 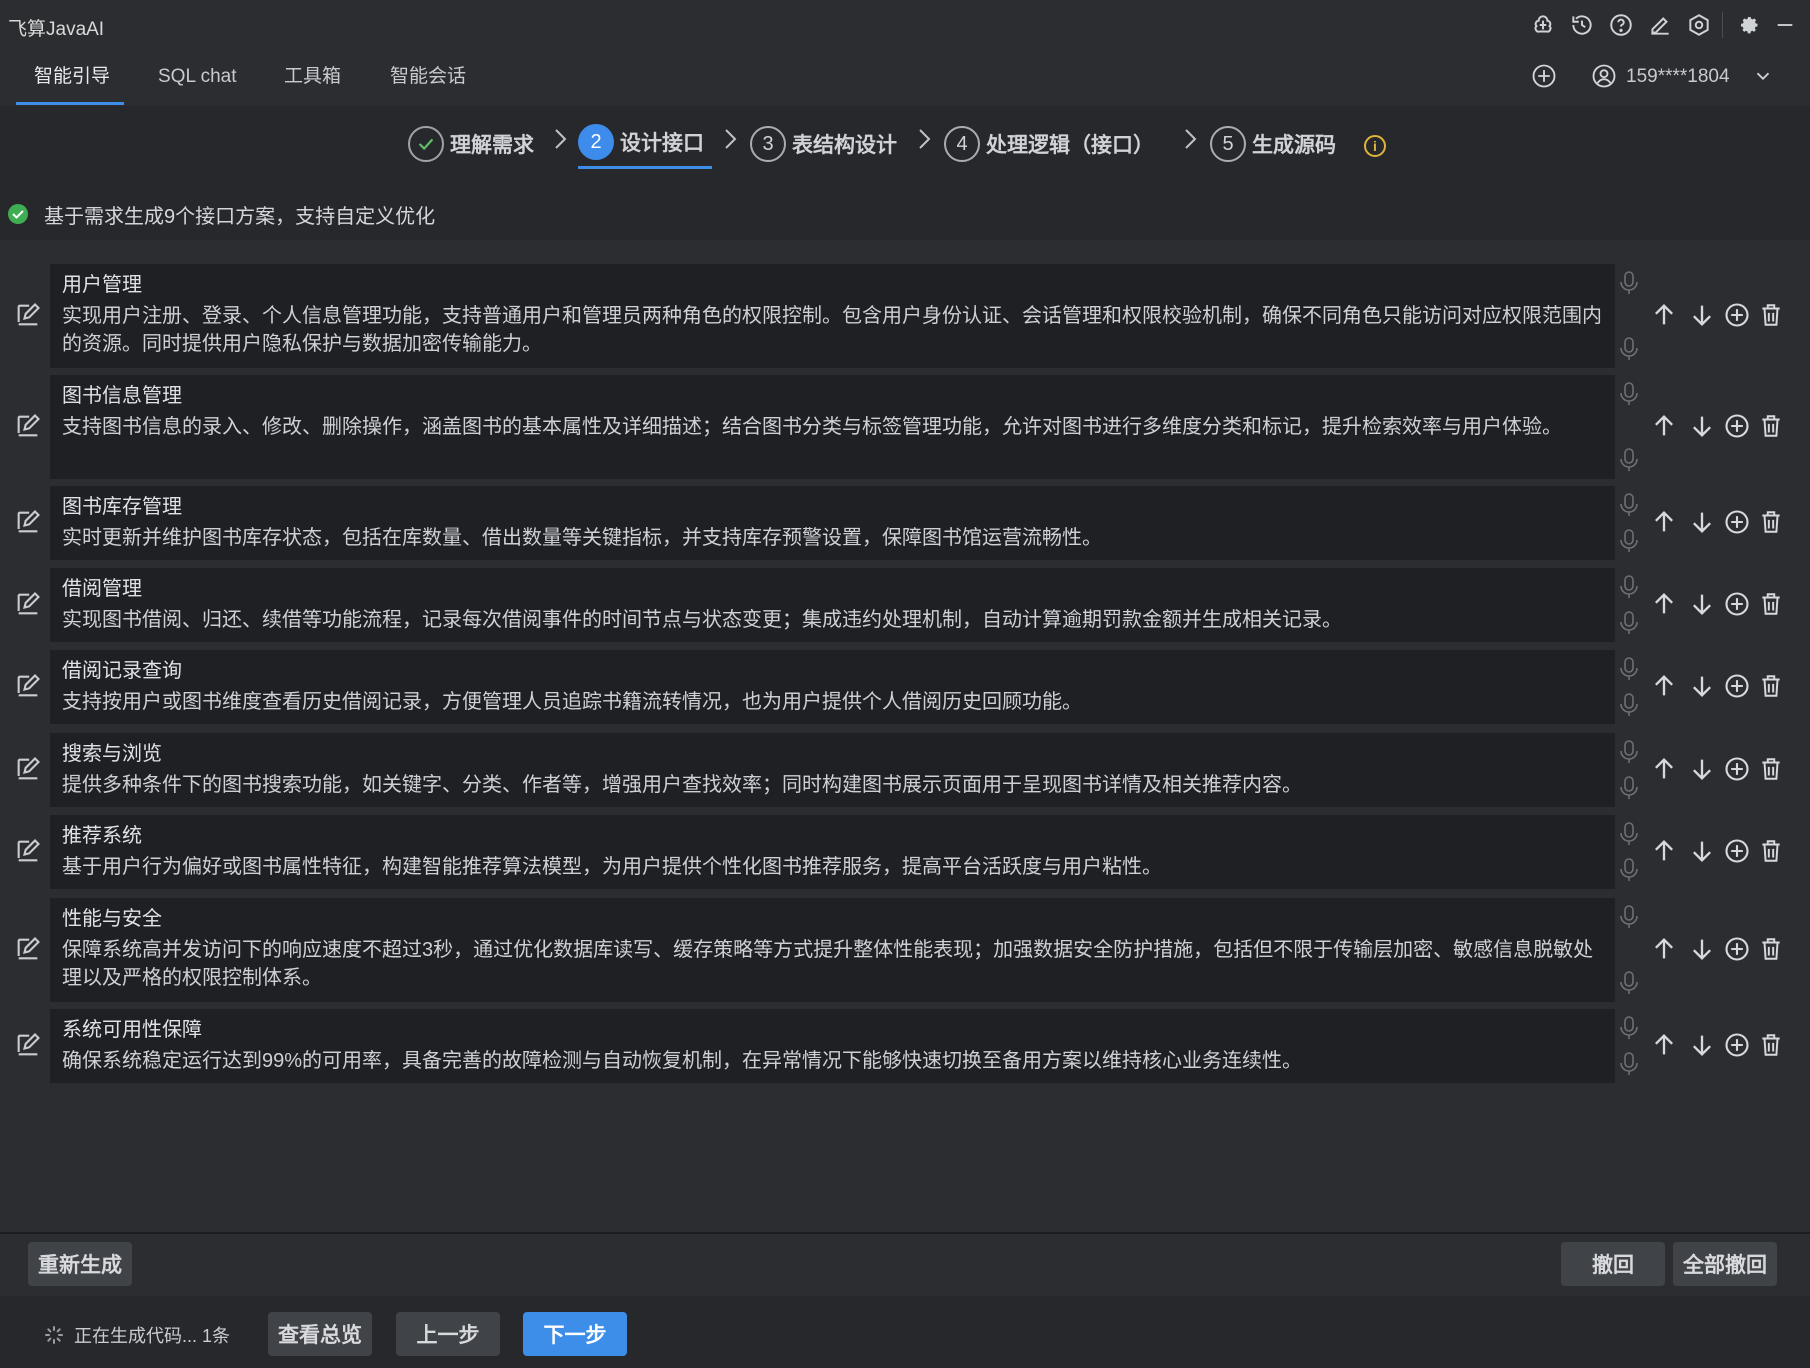 What do you see at coordinates (320, 1334) in the screenshot?
I see `view-overview-button: 查看总览` at bounding box center [320, 1334].